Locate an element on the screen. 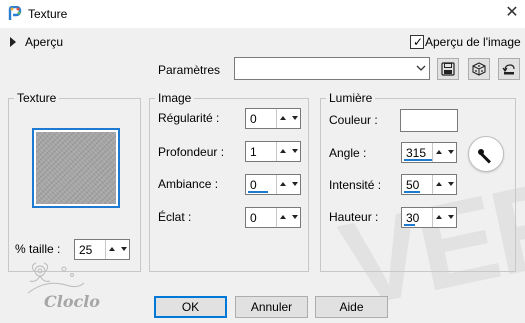 Image resolution: width=525 pixels, height=323 pixels. save-preset-button is located at coordinates (448, 69).